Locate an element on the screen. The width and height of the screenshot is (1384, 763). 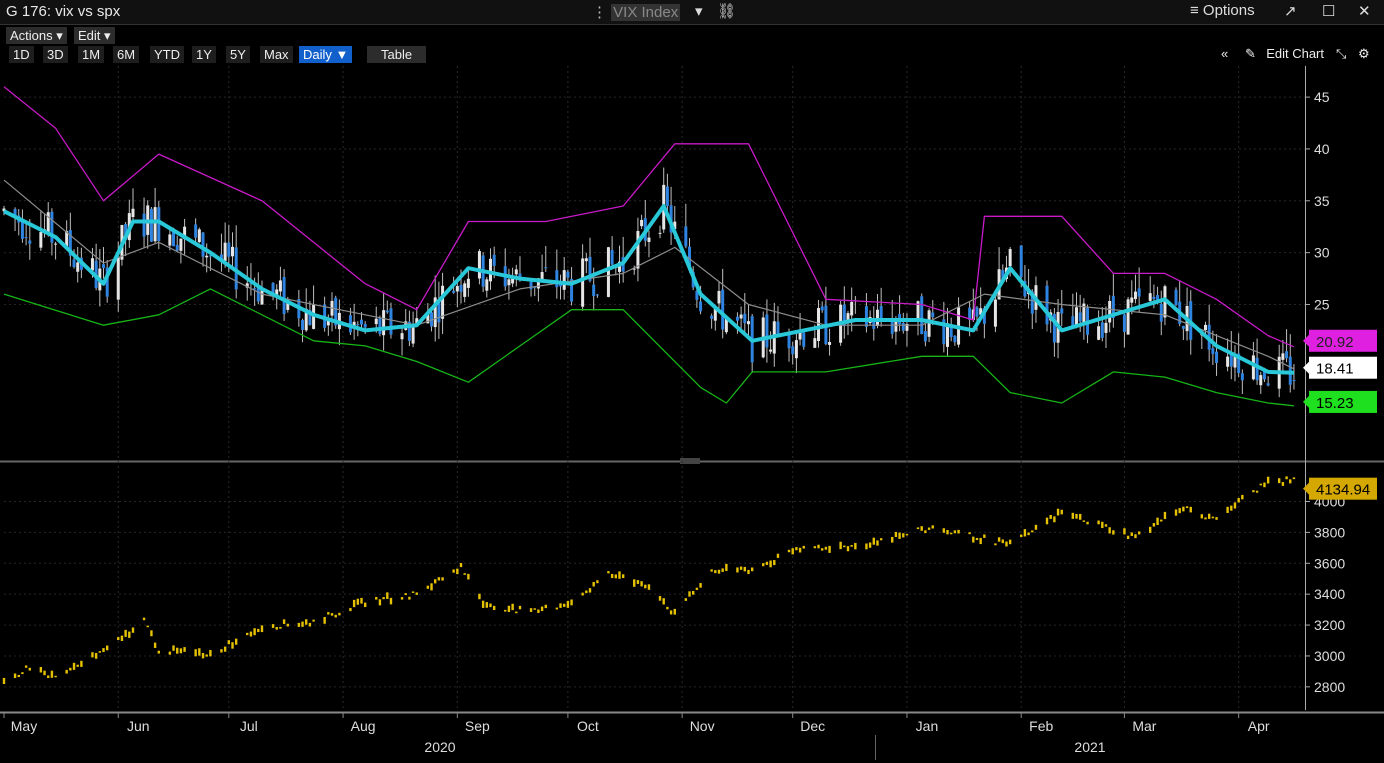
badge-last-price: 18.41 is located at coordinates (1335, 369).